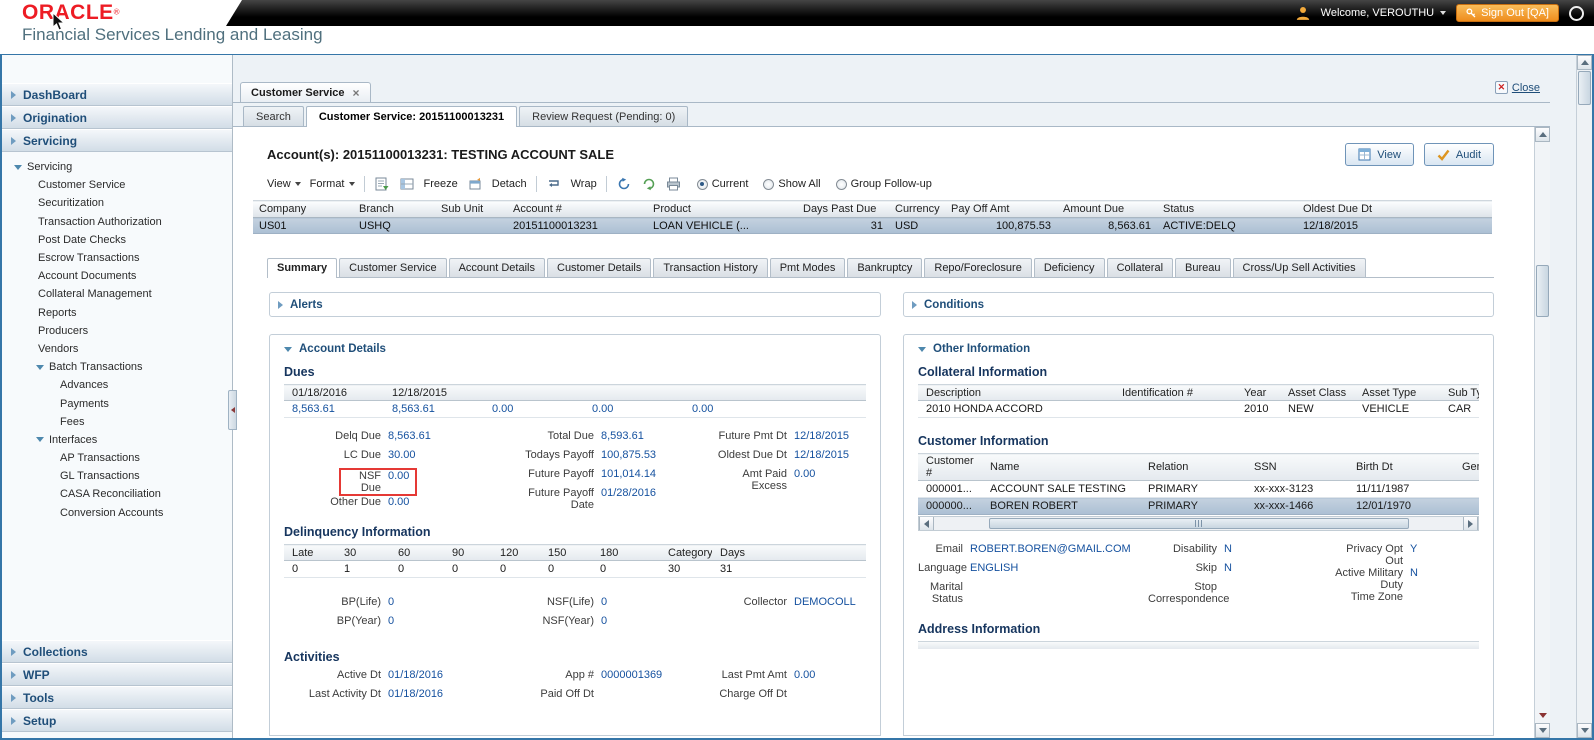 This screenshot has height=740, width=1594. I want to click on sidebar-group-setup: Setup, so click(117, 720).